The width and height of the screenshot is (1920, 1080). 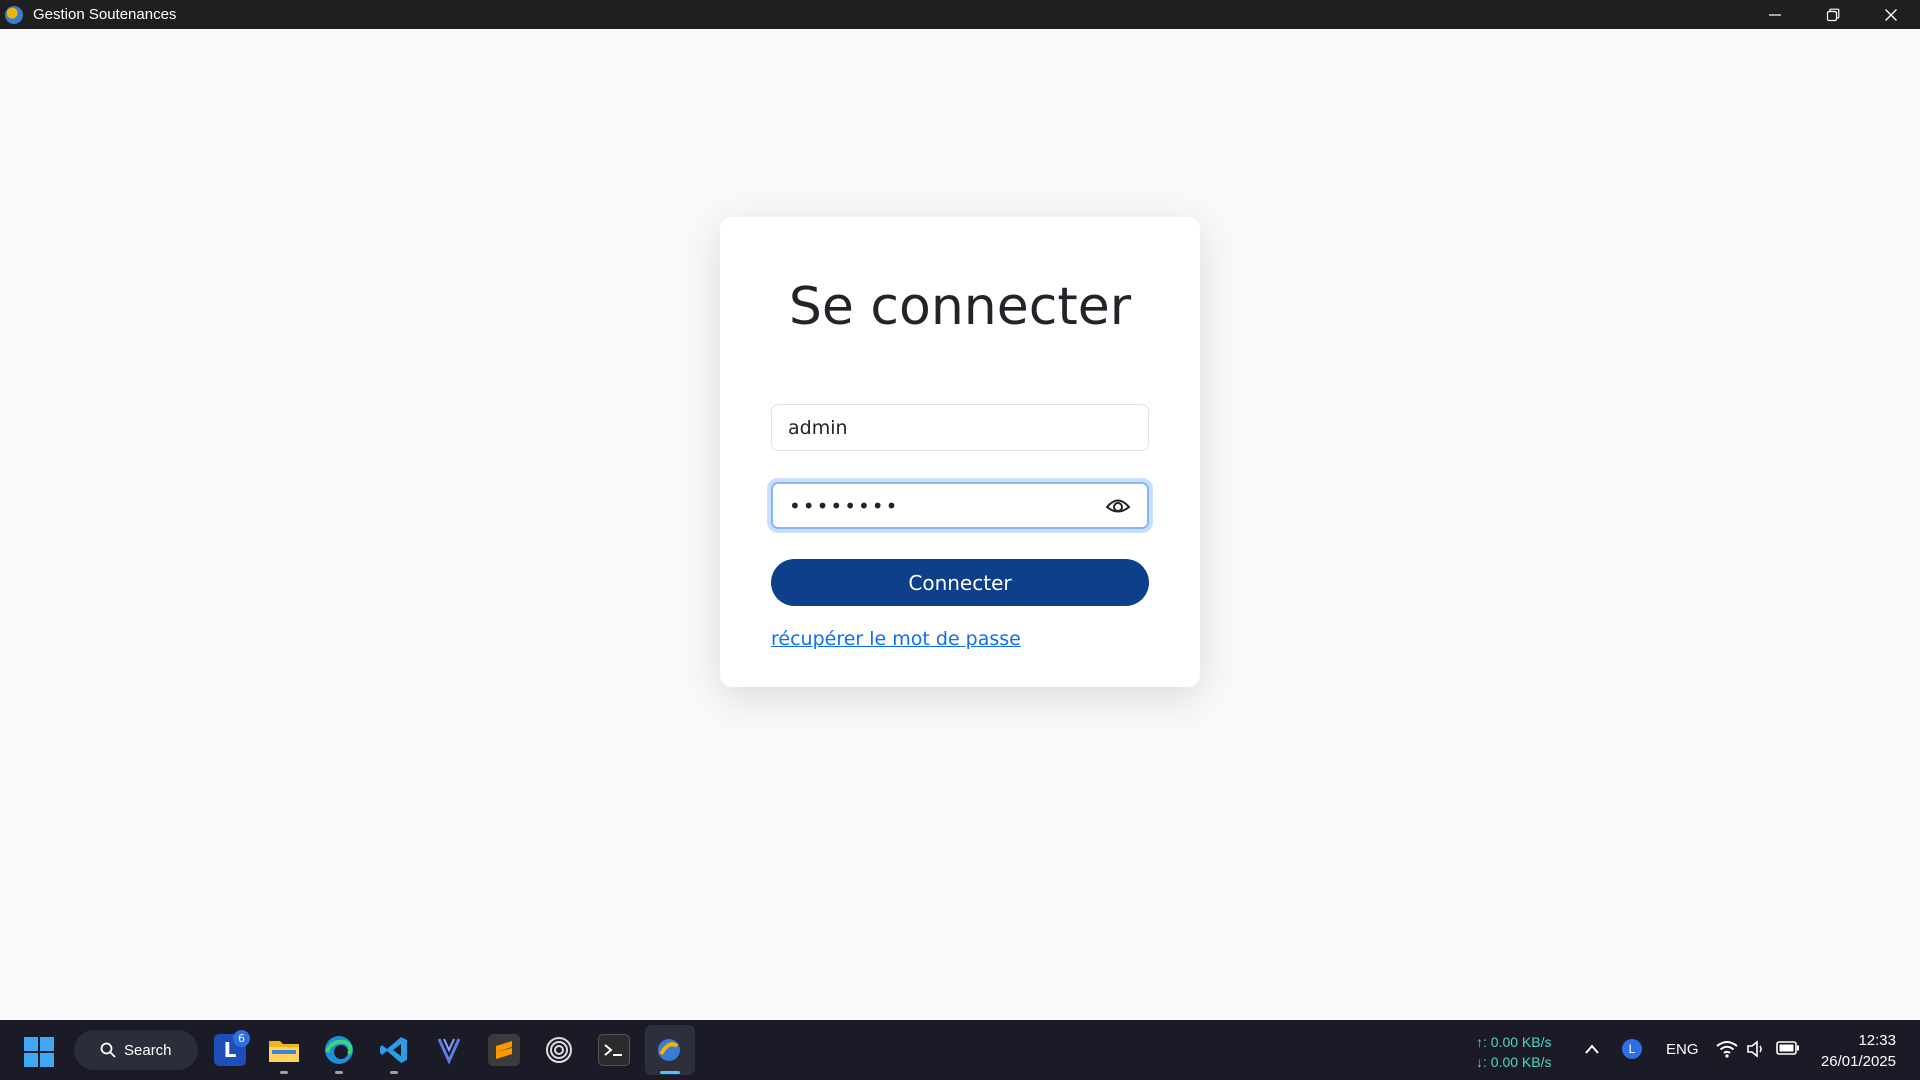 I want to click on volume-icon, so click(x=1756, y=1051).